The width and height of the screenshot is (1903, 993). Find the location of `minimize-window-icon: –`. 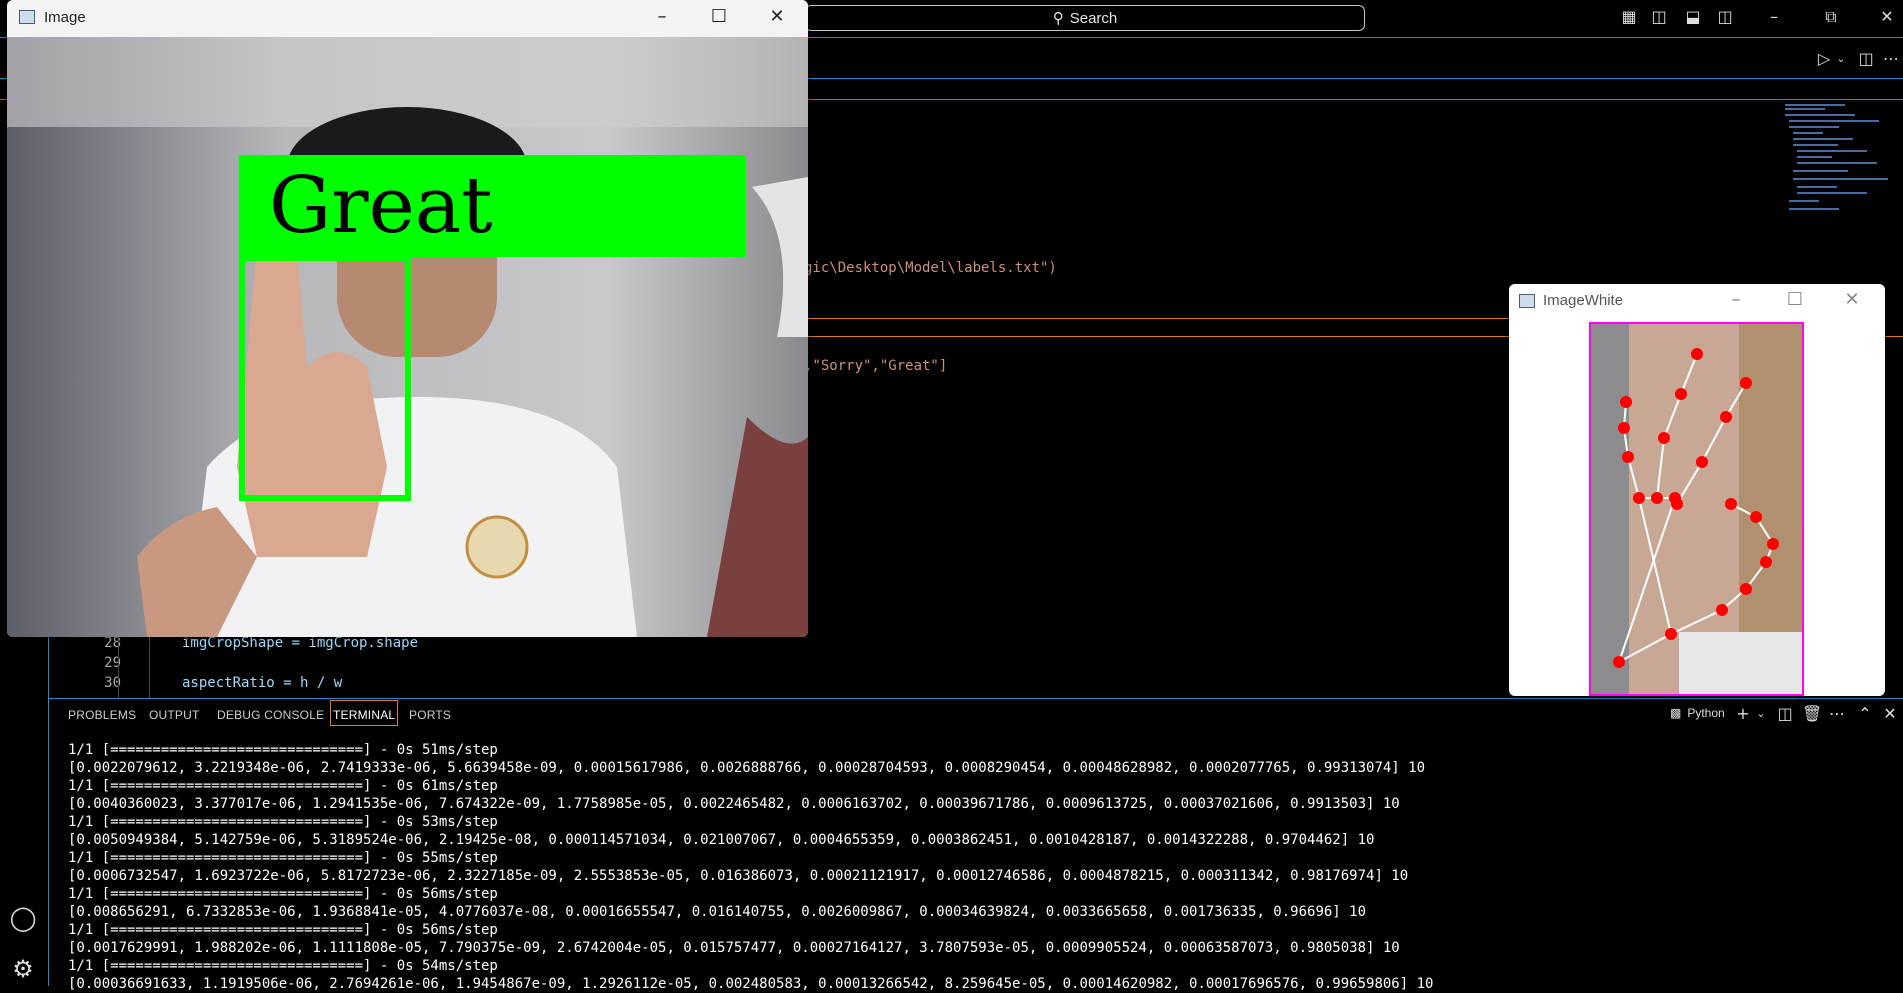

minimize-window-icon: – is located at coordinates (1774, 17).